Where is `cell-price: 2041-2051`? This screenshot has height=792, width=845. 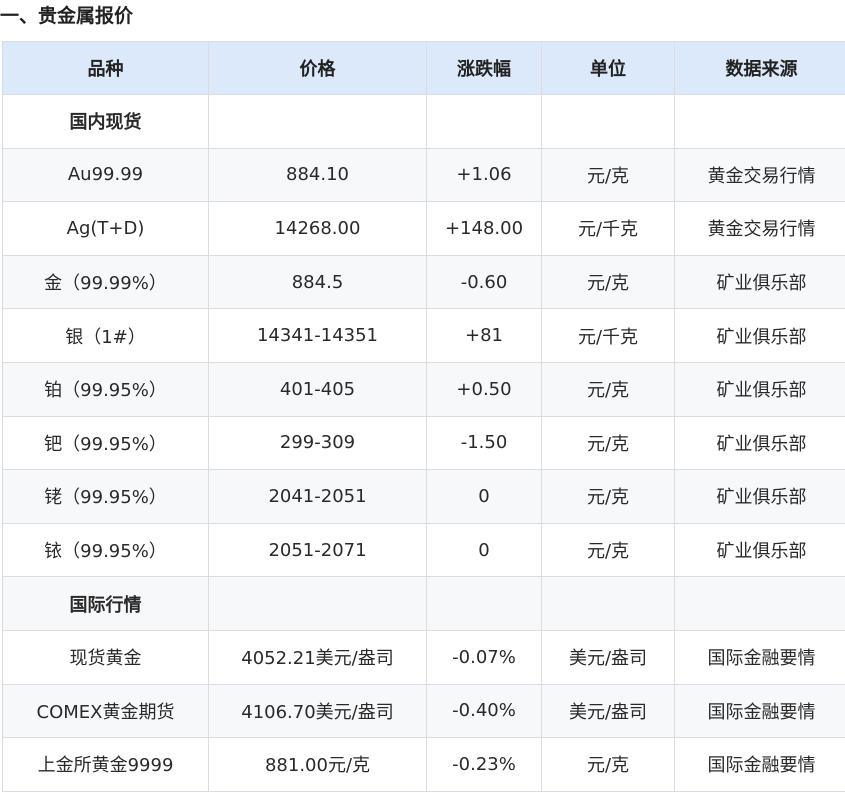
cell-price: 2041-2051 is located at coordinates (318, 497).